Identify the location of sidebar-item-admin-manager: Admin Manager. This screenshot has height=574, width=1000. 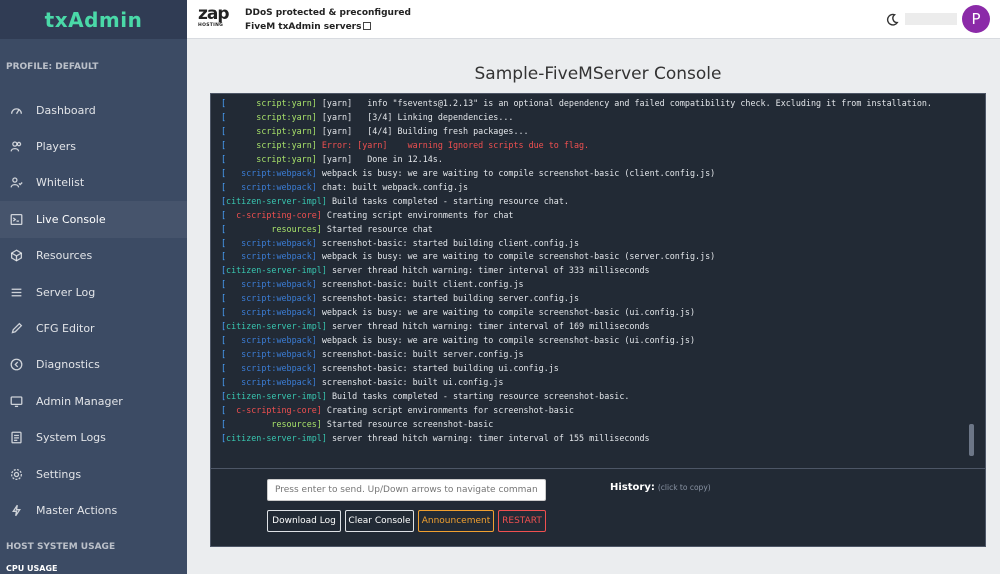
(93, 401).